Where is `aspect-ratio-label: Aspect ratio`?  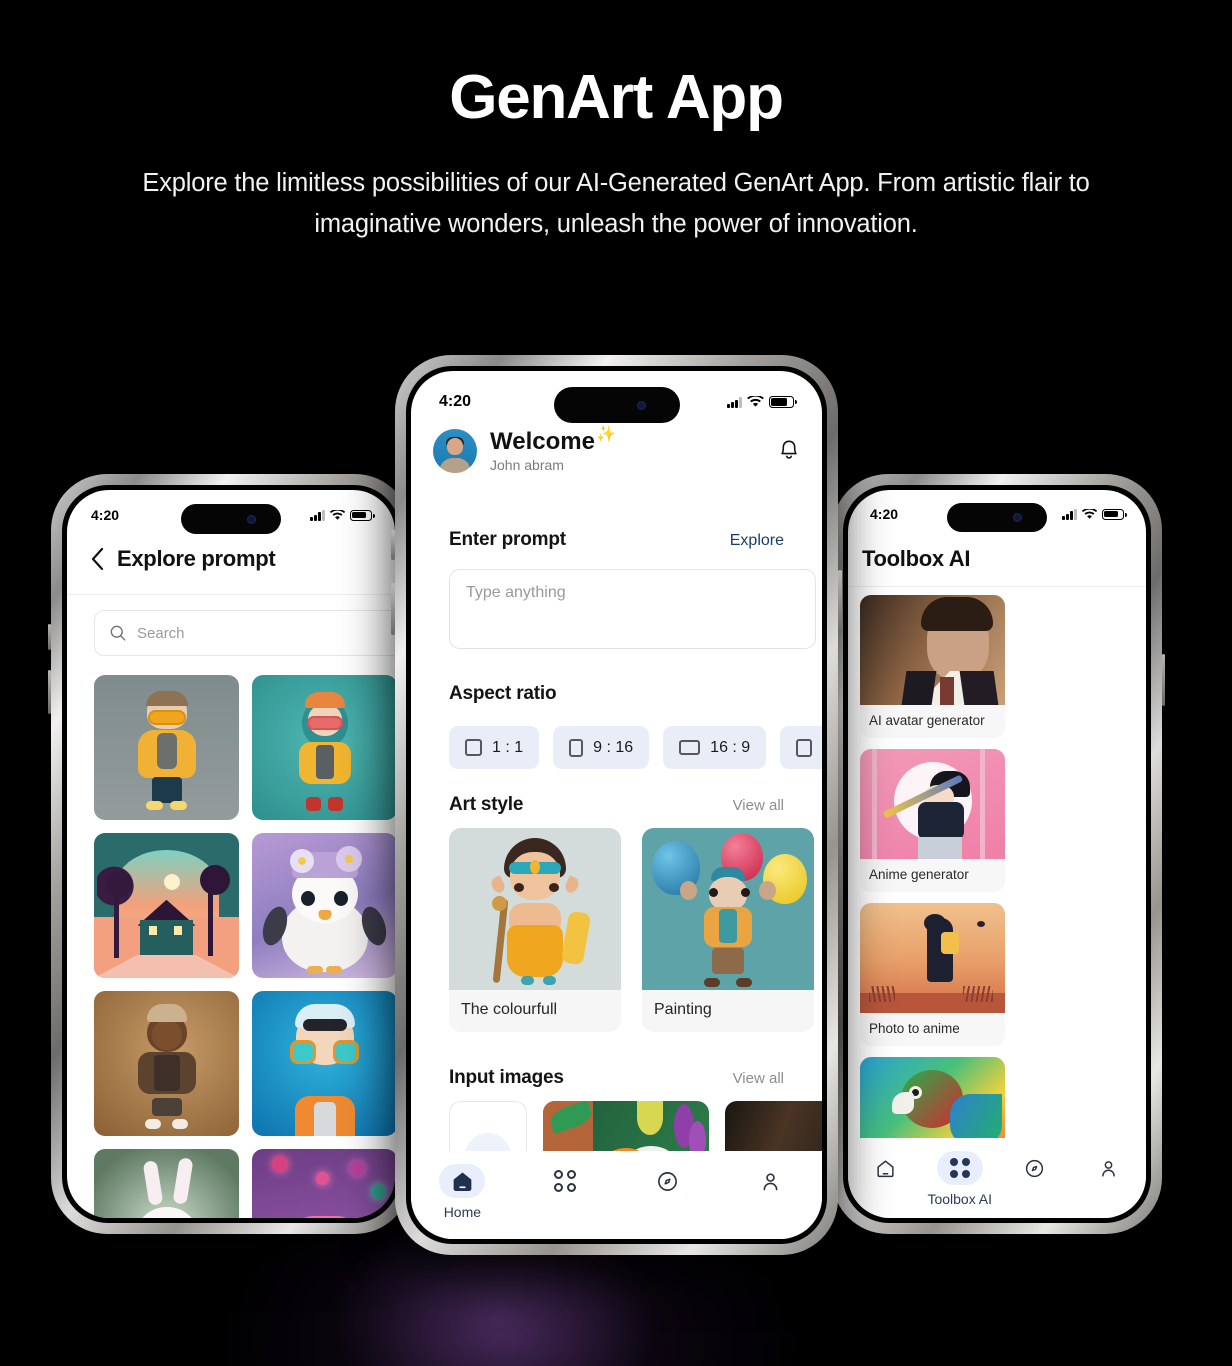 aspect-ratio-label: Aspect ratio is located at coordinates (503, 693).